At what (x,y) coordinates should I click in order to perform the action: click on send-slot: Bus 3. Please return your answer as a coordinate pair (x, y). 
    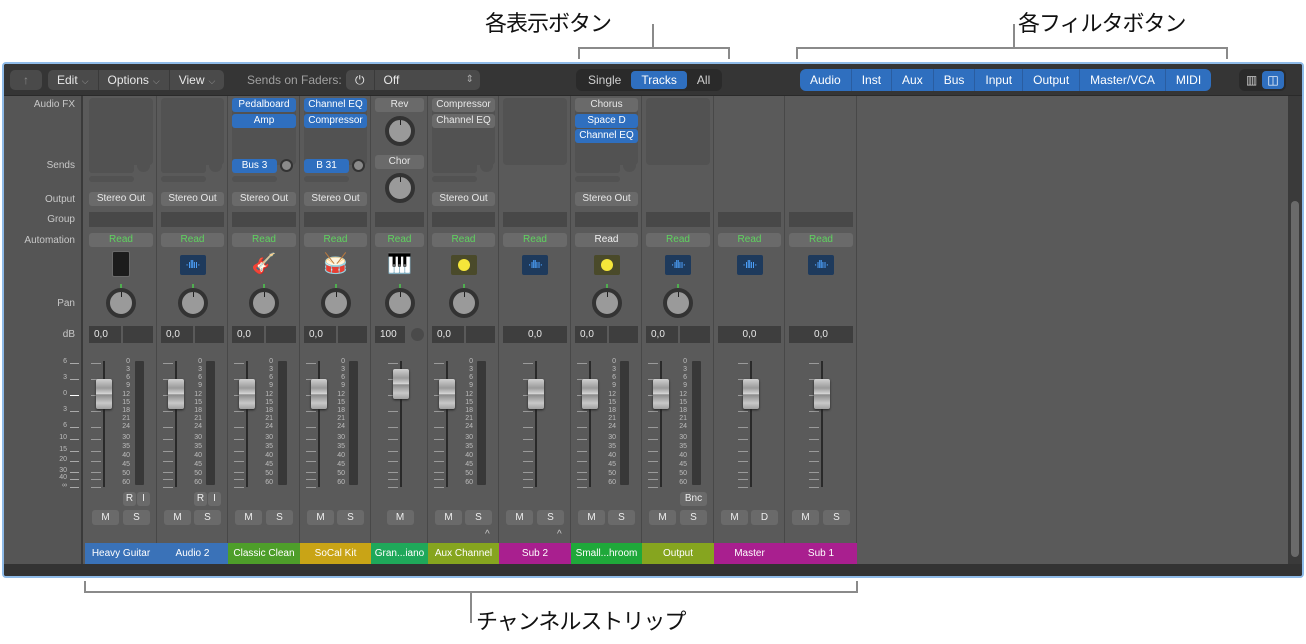
    Looking at the image, I should click on (254, 166).